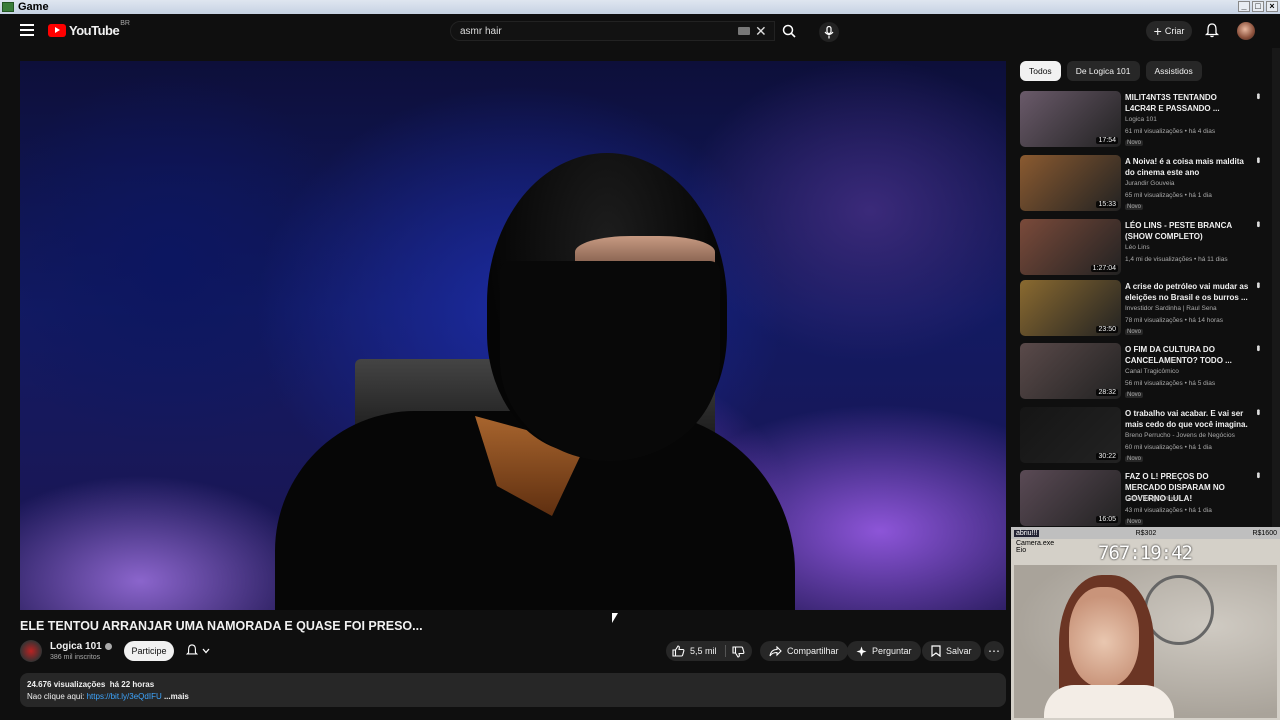 The height and width of the screenshot is (720, 1280). What do you see at coordinates (124, 696) in the screenshot?
I see `description-link: https://bit.ly/3eQdIFU` at bounding box center [124, 696].